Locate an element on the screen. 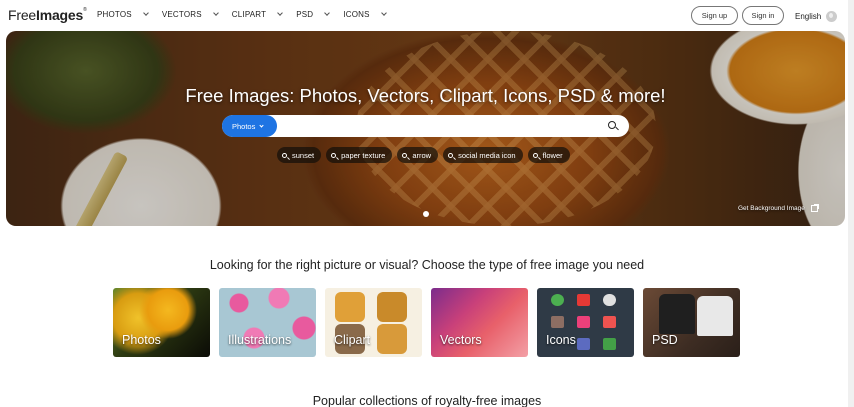 This screenshot has height=407, width=854. nav-item-label: VECTORS is located at coordinates (181, 14).